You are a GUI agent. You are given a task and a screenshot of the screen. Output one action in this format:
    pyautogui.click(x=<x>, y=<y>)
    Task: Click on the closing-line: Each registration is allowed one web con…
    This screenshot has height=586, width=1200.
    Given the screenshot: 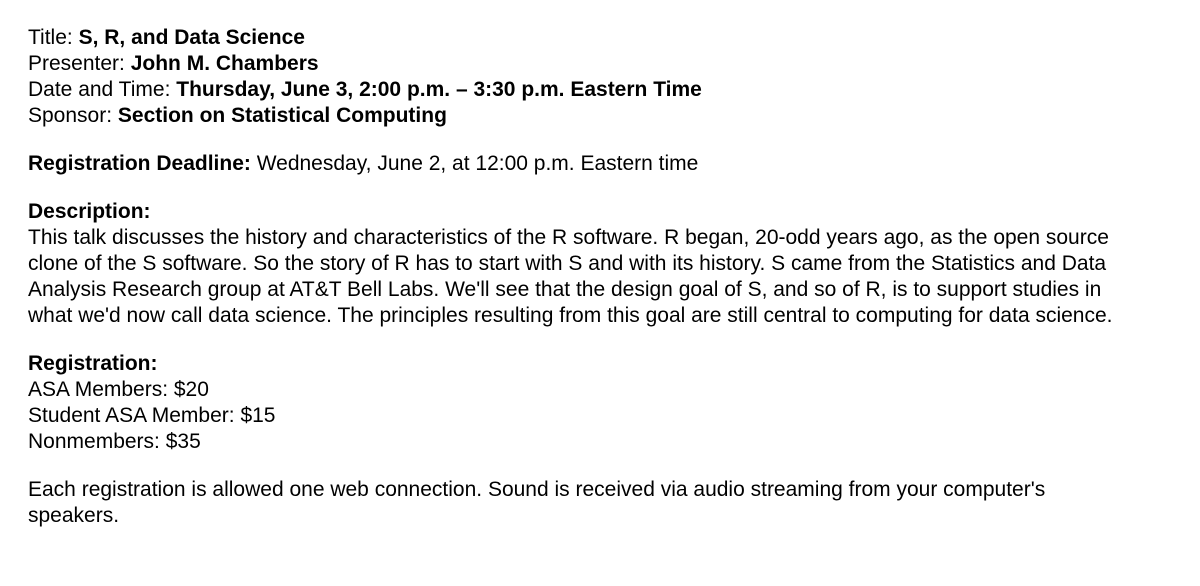 What is the action you would take?
    pyautogui.click(x=537, y=489)
    